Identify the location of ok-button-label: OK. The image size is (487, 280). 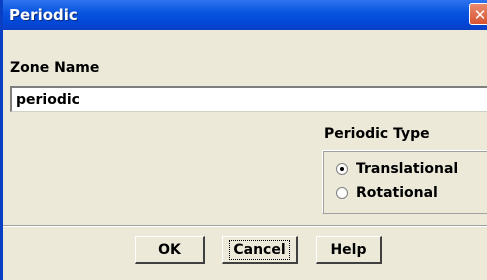
(169, 249).